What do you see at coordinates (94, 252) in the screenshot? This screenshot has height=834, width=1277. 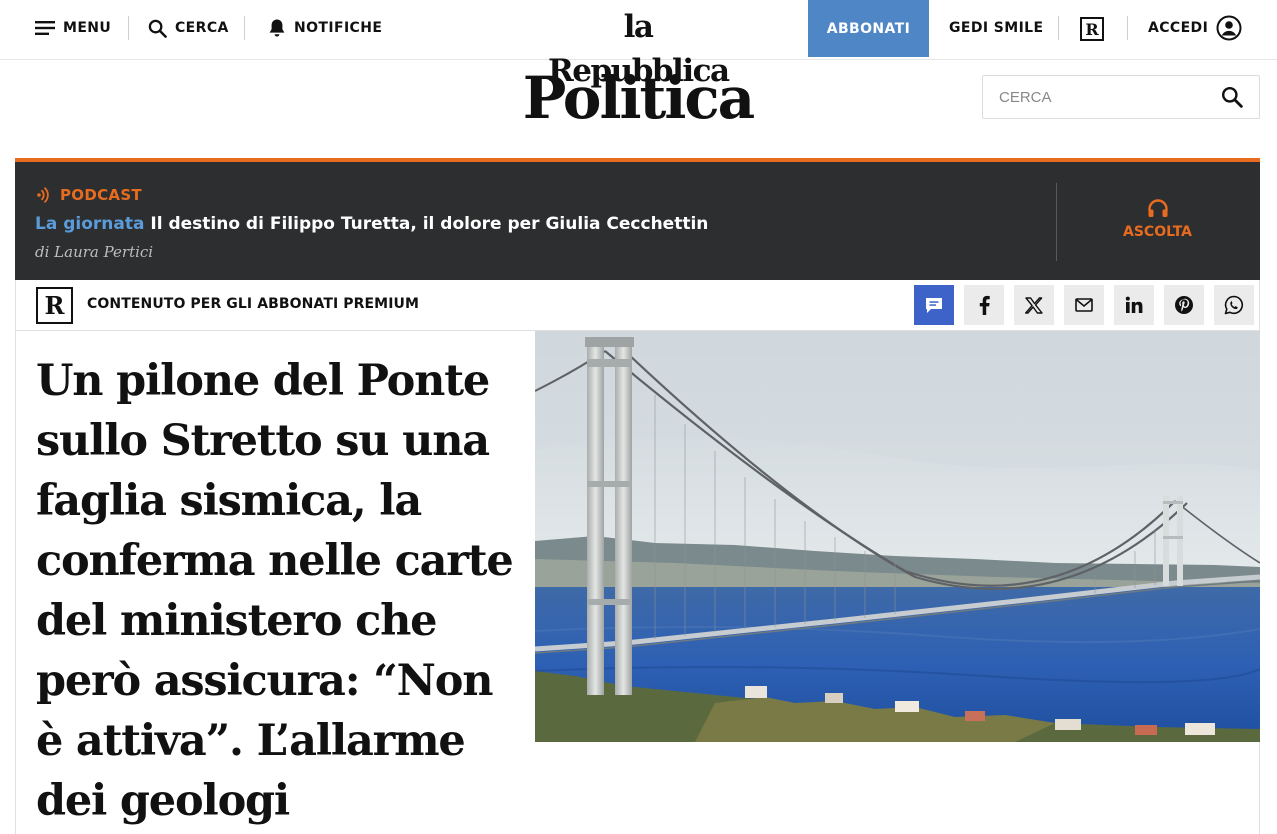 I see `podcast-author: di Laura Pertici` at bounding box center [94, 252].